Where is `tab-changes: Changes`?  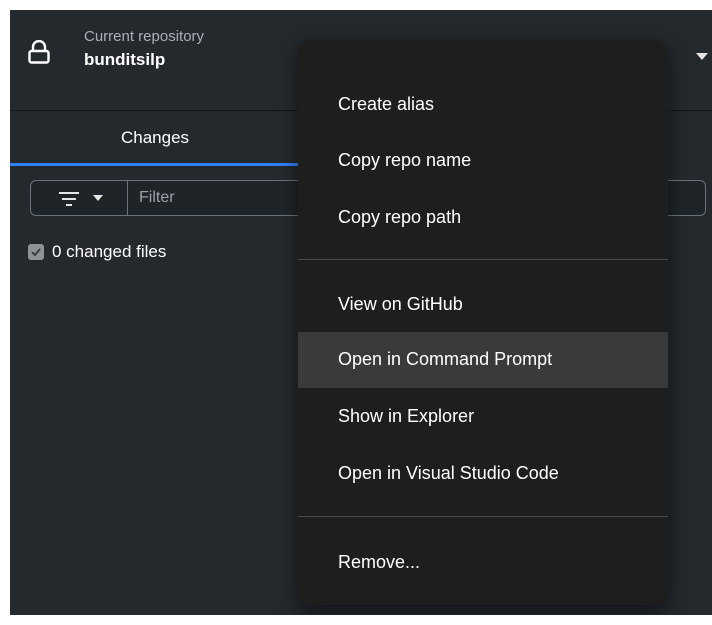
tab-changes: Changes is located at coordinates (155, 139).